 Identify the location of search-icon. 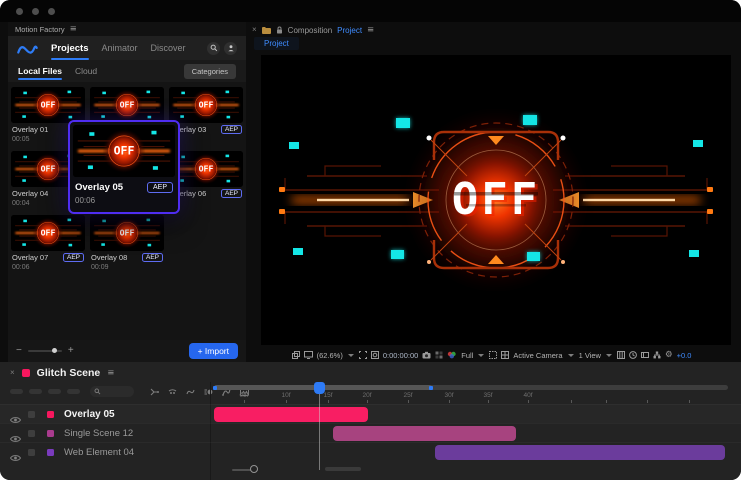
(213, 48).